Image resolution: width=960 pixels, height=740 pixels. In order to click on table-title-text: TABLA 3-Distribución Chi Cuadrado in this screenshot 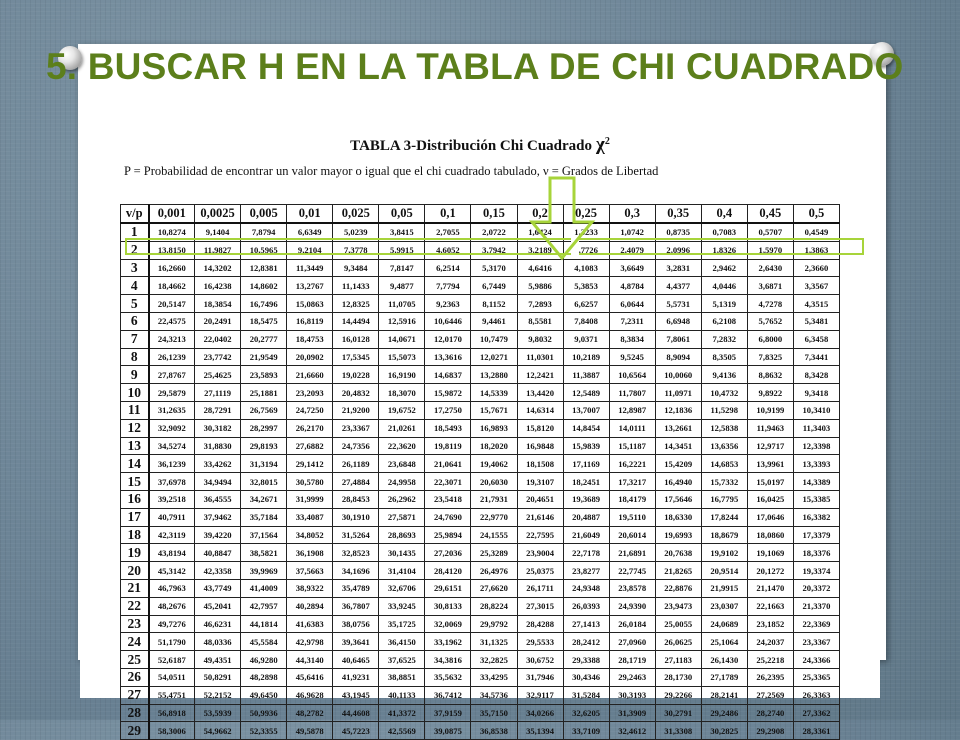, I will do `click(471, 146)`.